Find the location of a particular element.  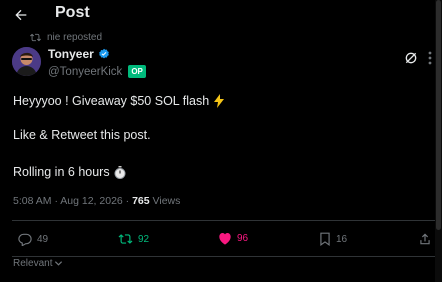

post-metadata: 5:08 AM · Aug 12, 2026 · 765 Views is located at coordinates (96, 201).